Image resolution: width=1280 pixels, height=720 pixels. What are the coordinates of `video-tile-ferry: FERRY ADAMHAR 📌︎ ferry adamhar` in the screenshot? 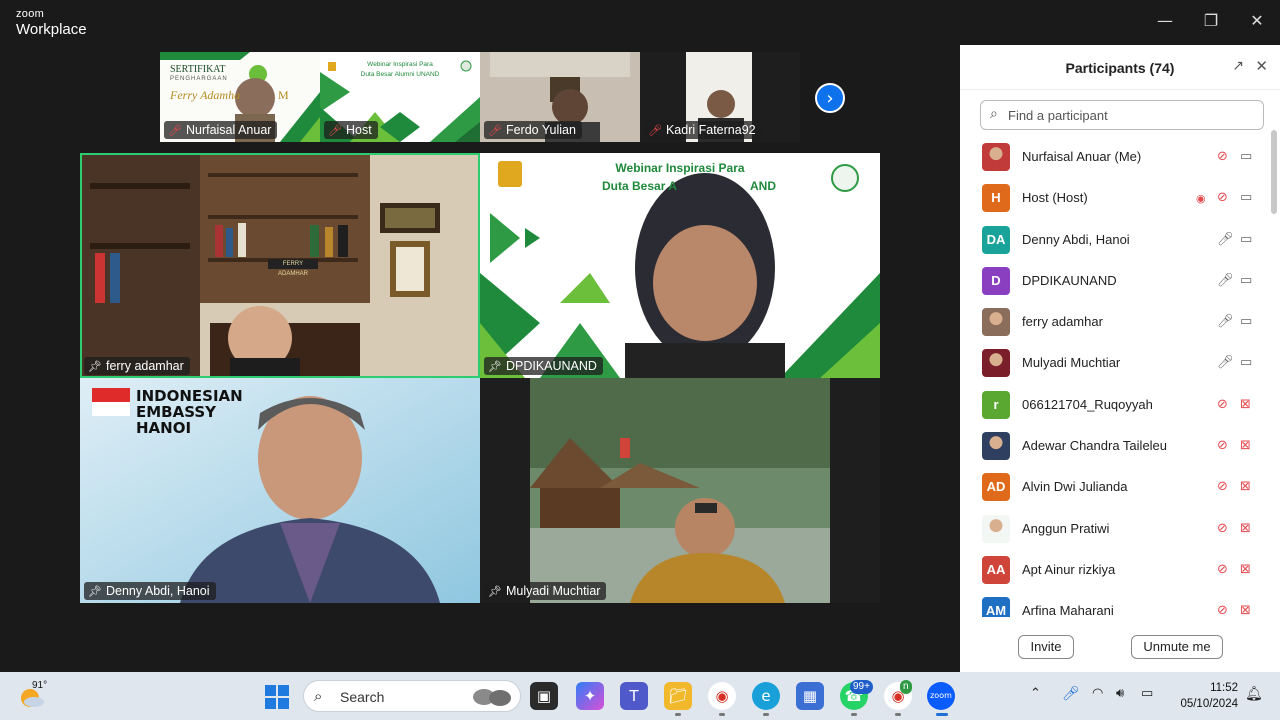 It's located at (280, 265).